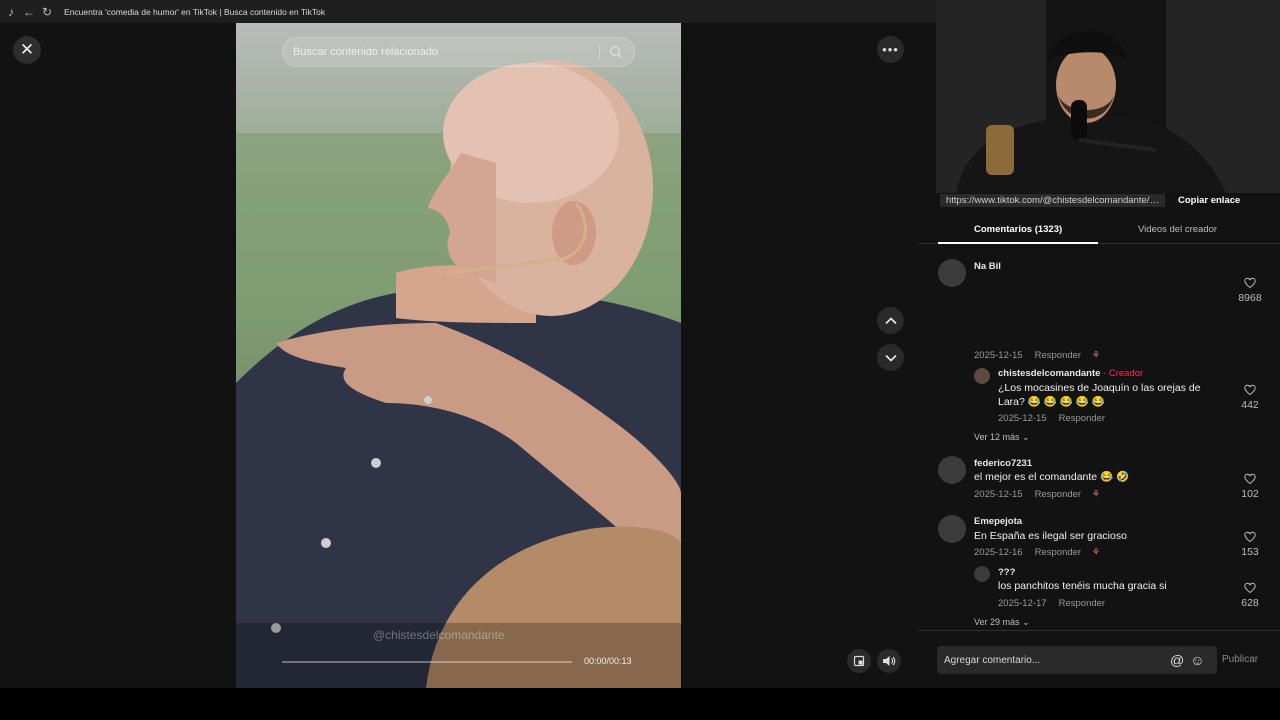 This screenshot has width=1280, height=720. What do you see at coordinates (439, 635) in the screenshot?
I see `video-watermark: @chistesdelcomandante` at bounding box center [439, 635].